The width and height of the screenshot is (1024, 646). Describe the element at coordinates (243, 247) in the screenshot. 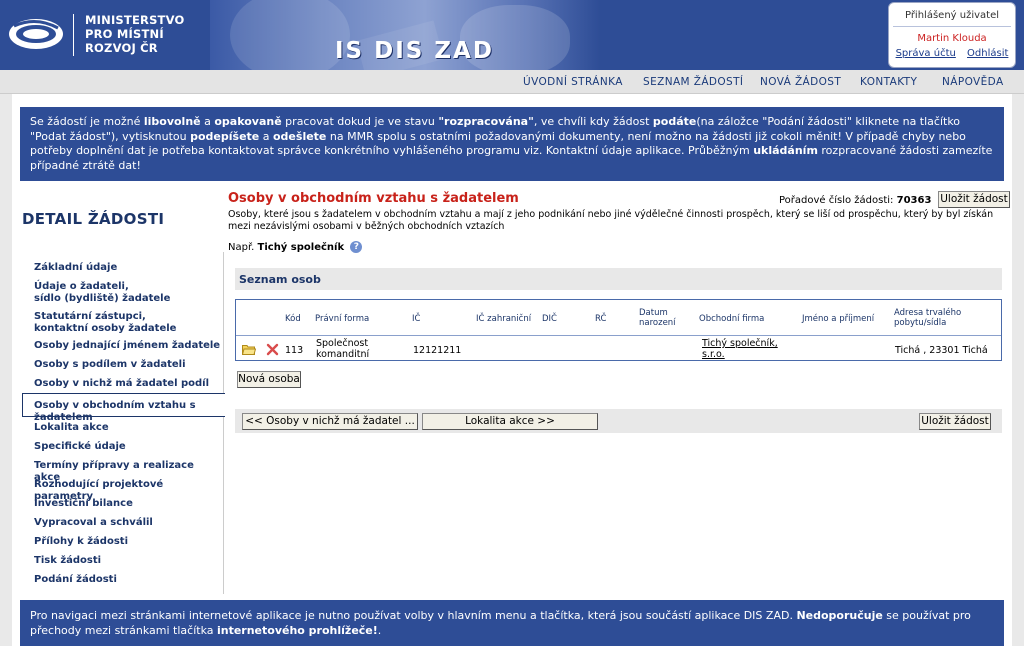

I see `example-prefix: Např.` at that location.